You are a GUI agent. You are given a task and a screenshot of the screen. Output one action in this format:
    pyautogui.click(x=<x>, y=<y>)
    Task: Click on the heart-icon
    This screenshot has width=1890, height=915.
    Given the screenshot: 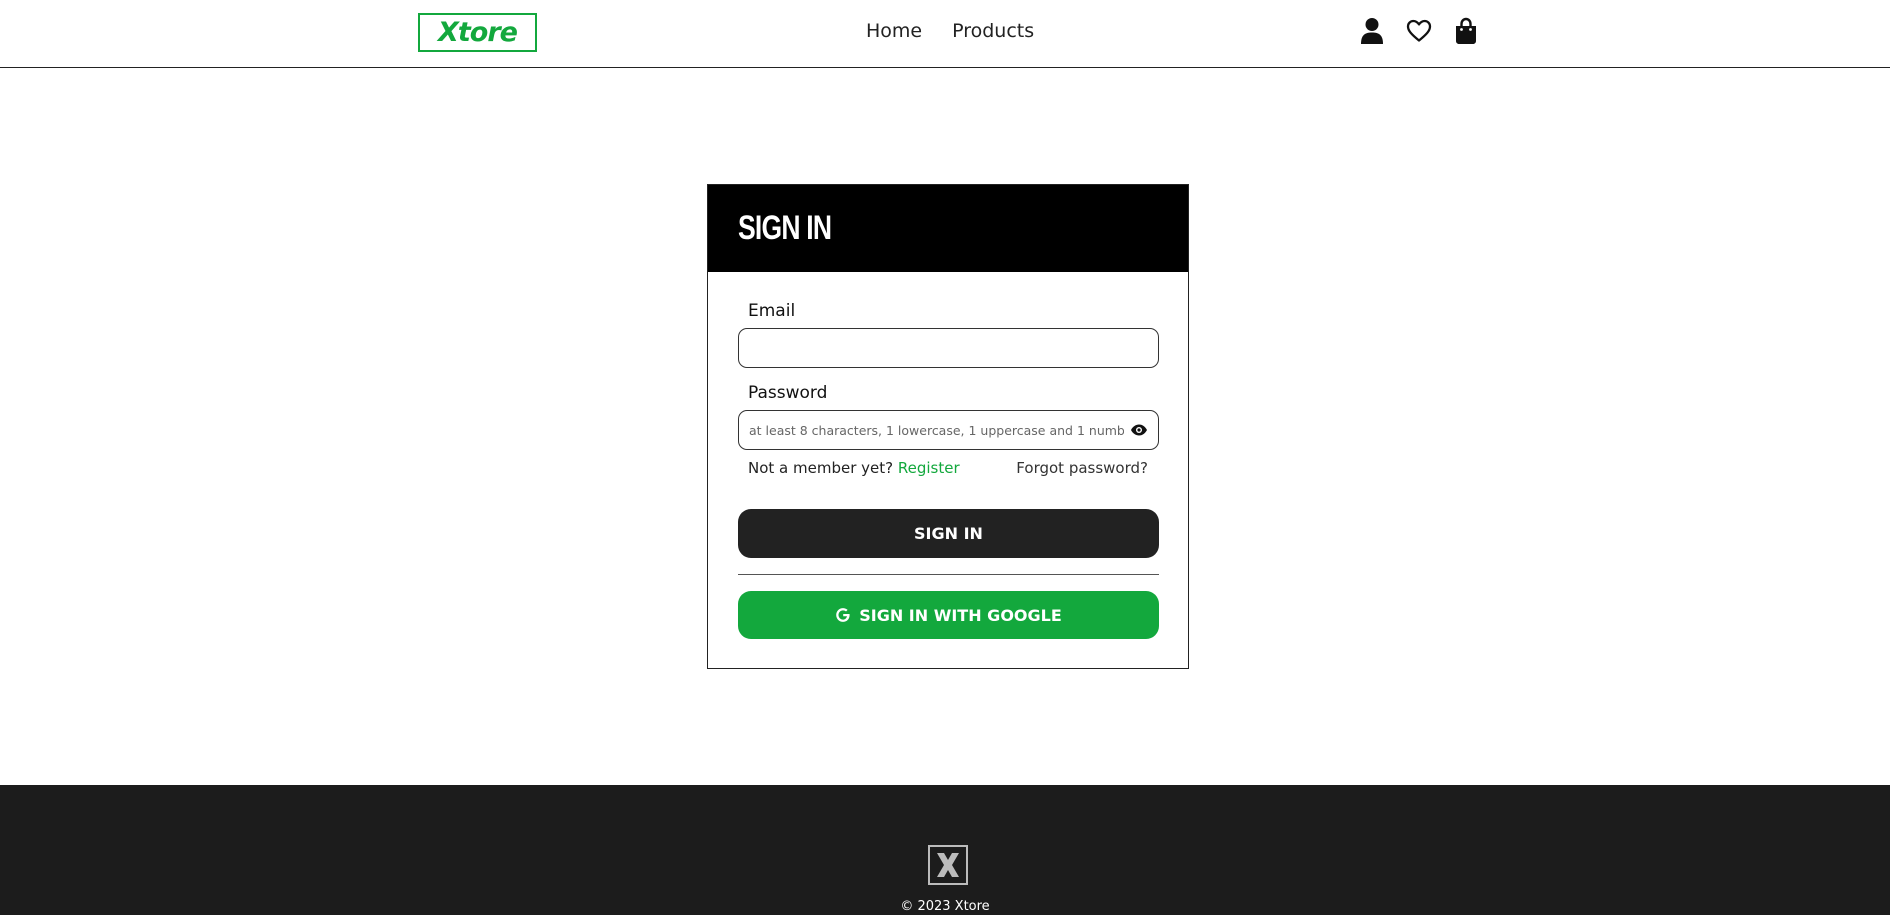 What is the action you would take?
    pyautogui.click(x=1418, y=31)
    